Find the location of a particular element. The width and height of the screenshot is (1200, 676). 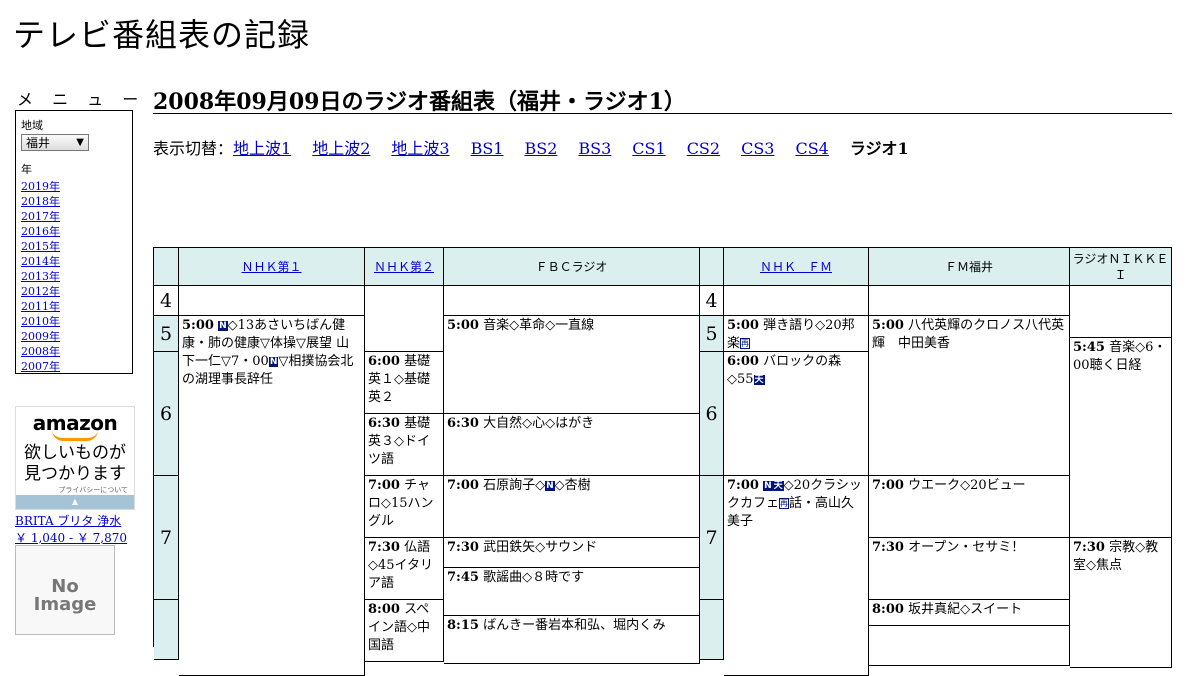

switch-link: BS2 is located at coordinates (540, 148).